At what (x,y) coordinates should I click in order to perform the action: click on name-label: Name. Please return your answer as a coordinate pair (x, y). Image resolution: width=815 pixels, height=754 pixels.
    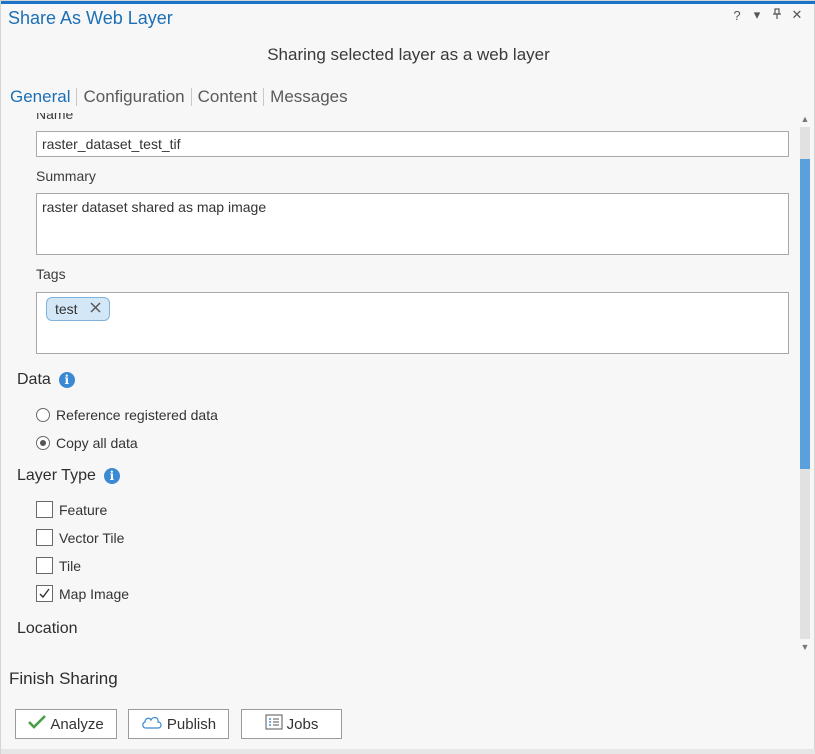
    Looking at the image, I should click on (55, 117).